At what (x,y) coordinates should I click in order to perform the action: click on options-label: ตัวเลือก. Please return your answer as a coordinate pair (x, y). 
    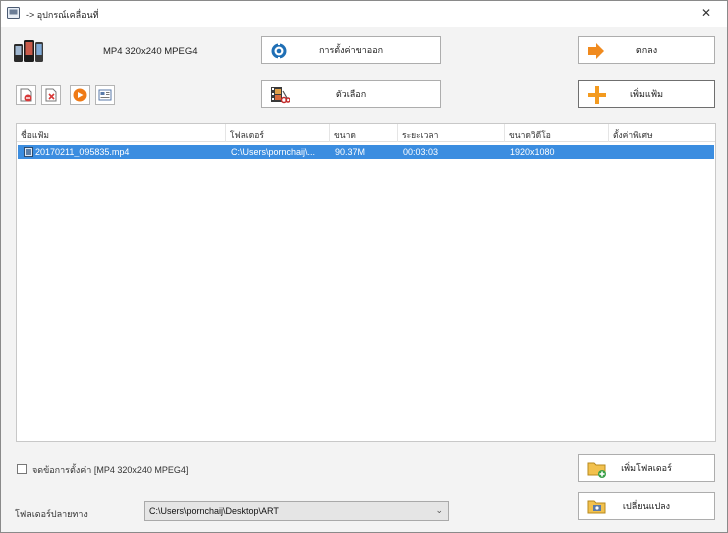
    Looking at the image, I should click on (351, 94).